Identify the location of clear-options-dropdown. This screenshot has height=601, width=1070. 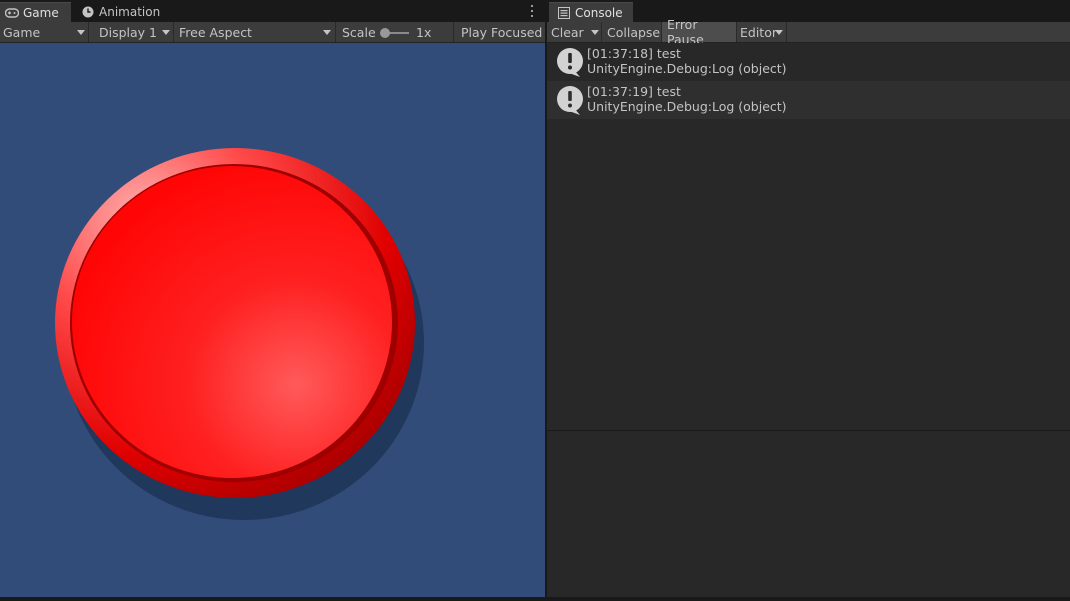
(593, 32).